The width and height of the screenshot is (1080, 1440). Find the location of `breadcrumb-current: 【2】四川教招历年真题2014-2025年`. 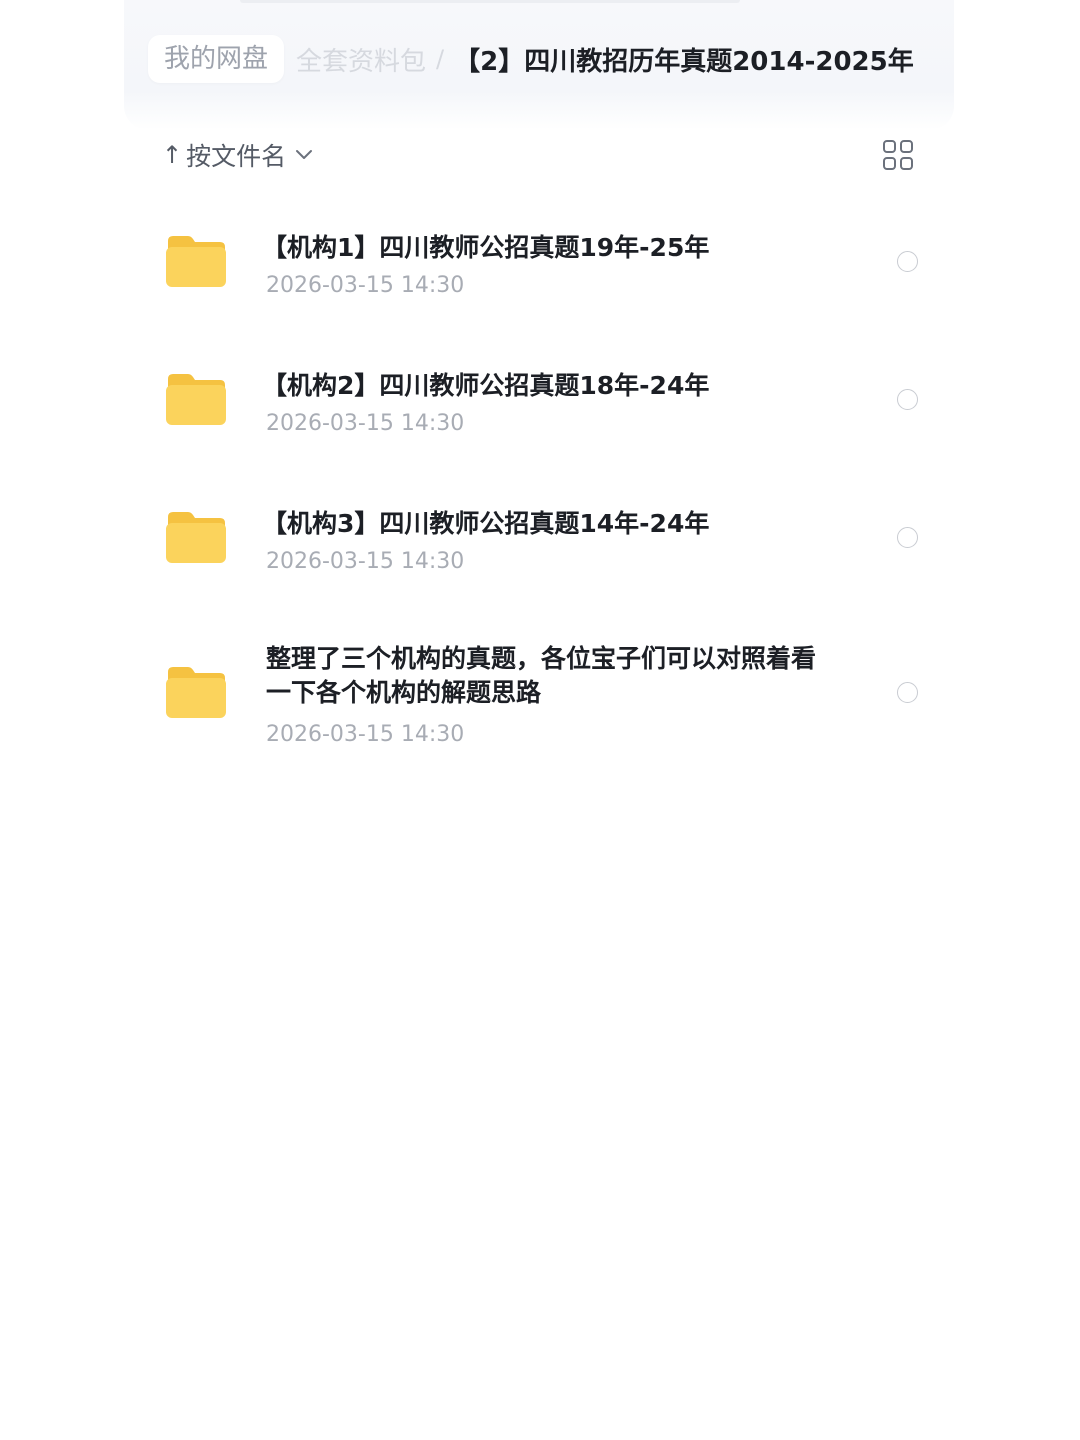

breadcrumb-current: 【2】四川教招历年真题2014-2025年 is located at coordinates (684, 61).